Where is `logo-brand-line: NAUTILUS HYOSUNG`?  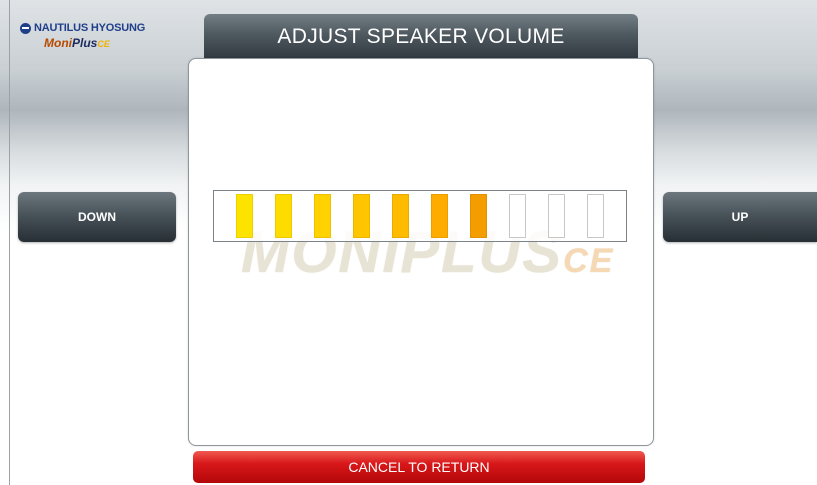
logo-brand-line: NAUTILUS HYOSUNG is located at coordinates (100, 28).